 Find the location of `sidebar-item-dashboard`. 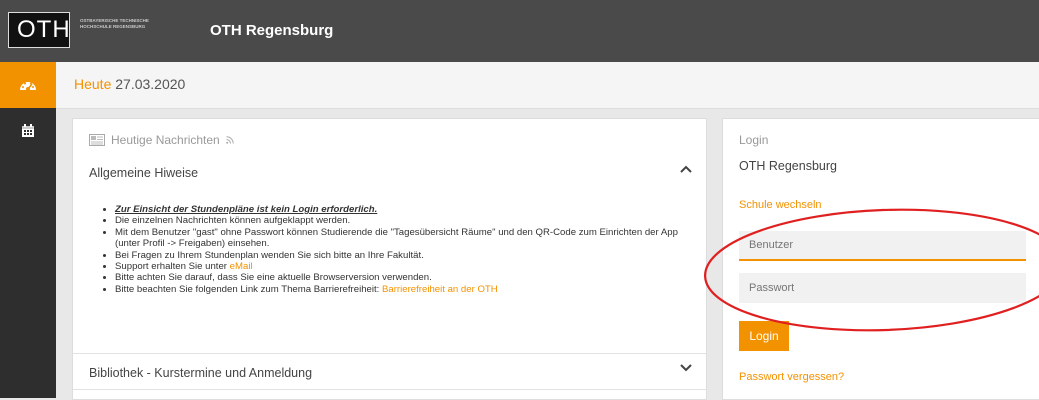

sidebar-item-dashboard is located at coordinates (28, 85).